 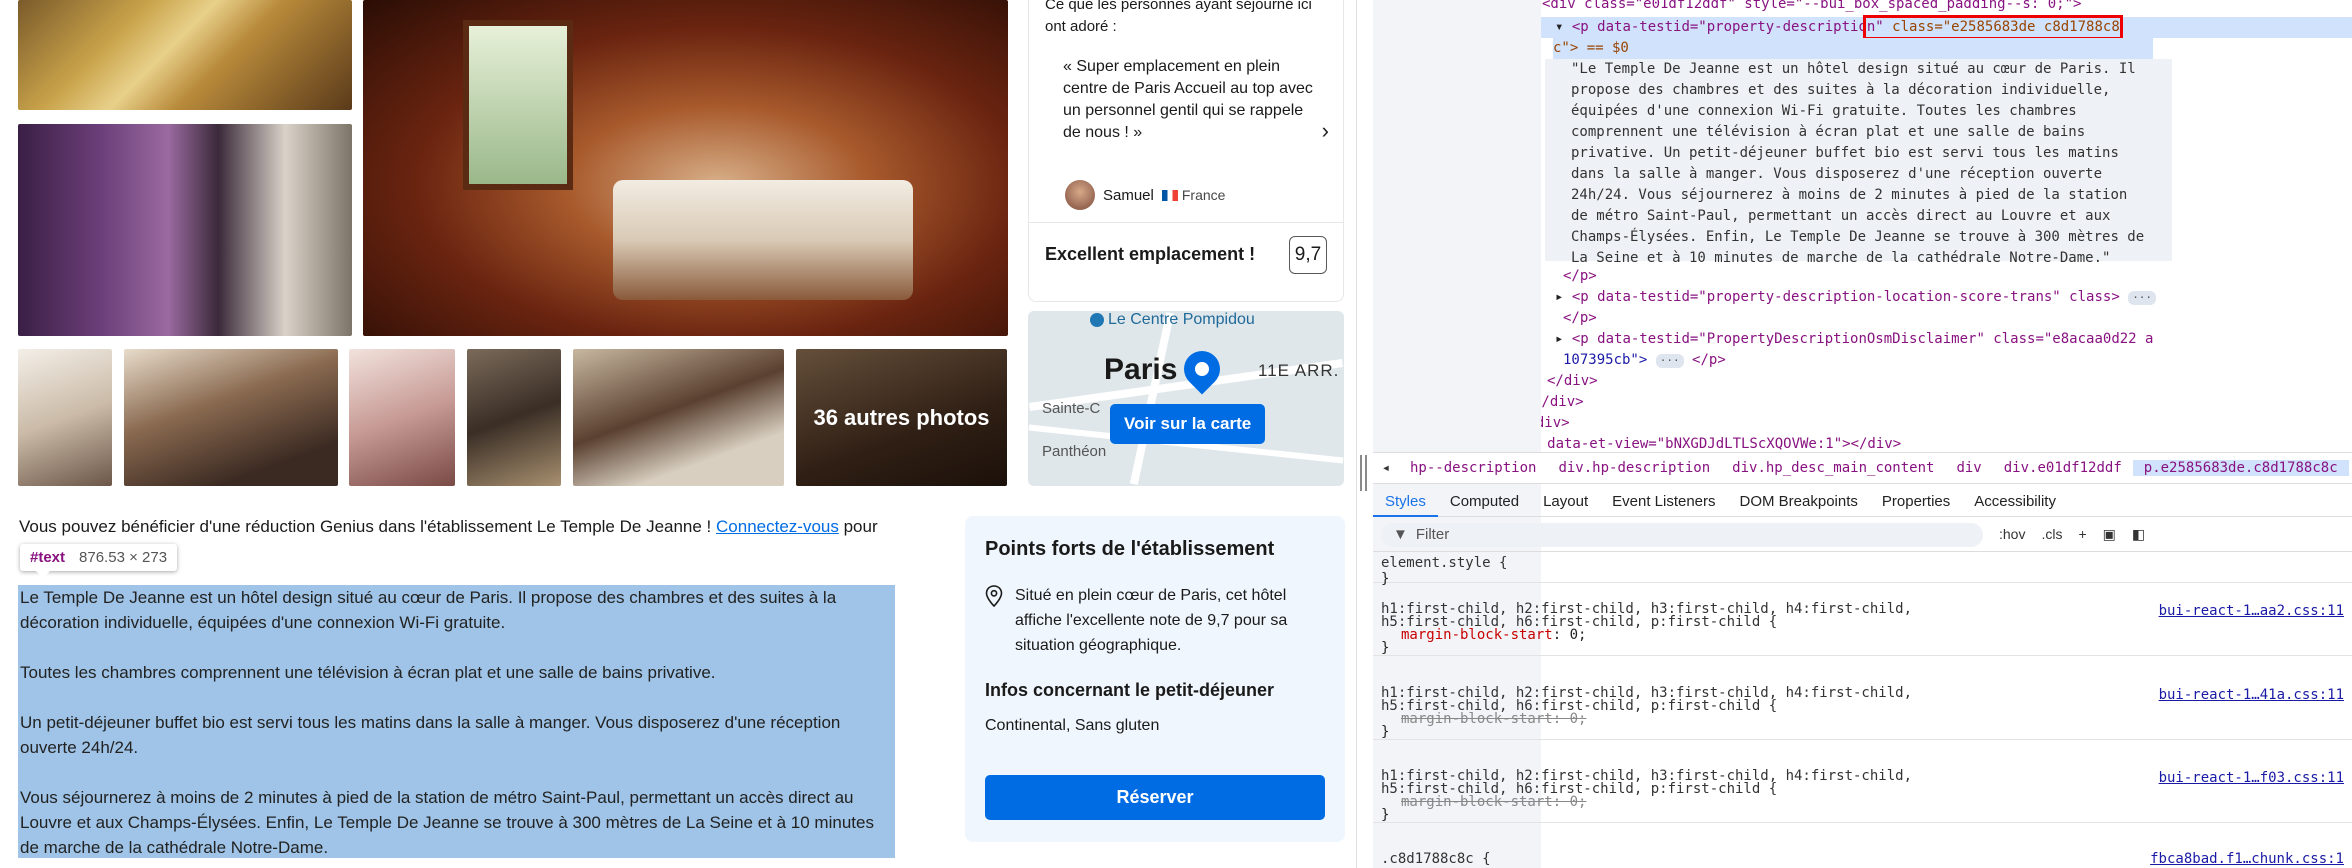 What do you see at coordinates (1833, 468) in the screenshot?
I see `breadcrumb-item: div.hp_desc_main_content` at bounding box center [1833, 468].